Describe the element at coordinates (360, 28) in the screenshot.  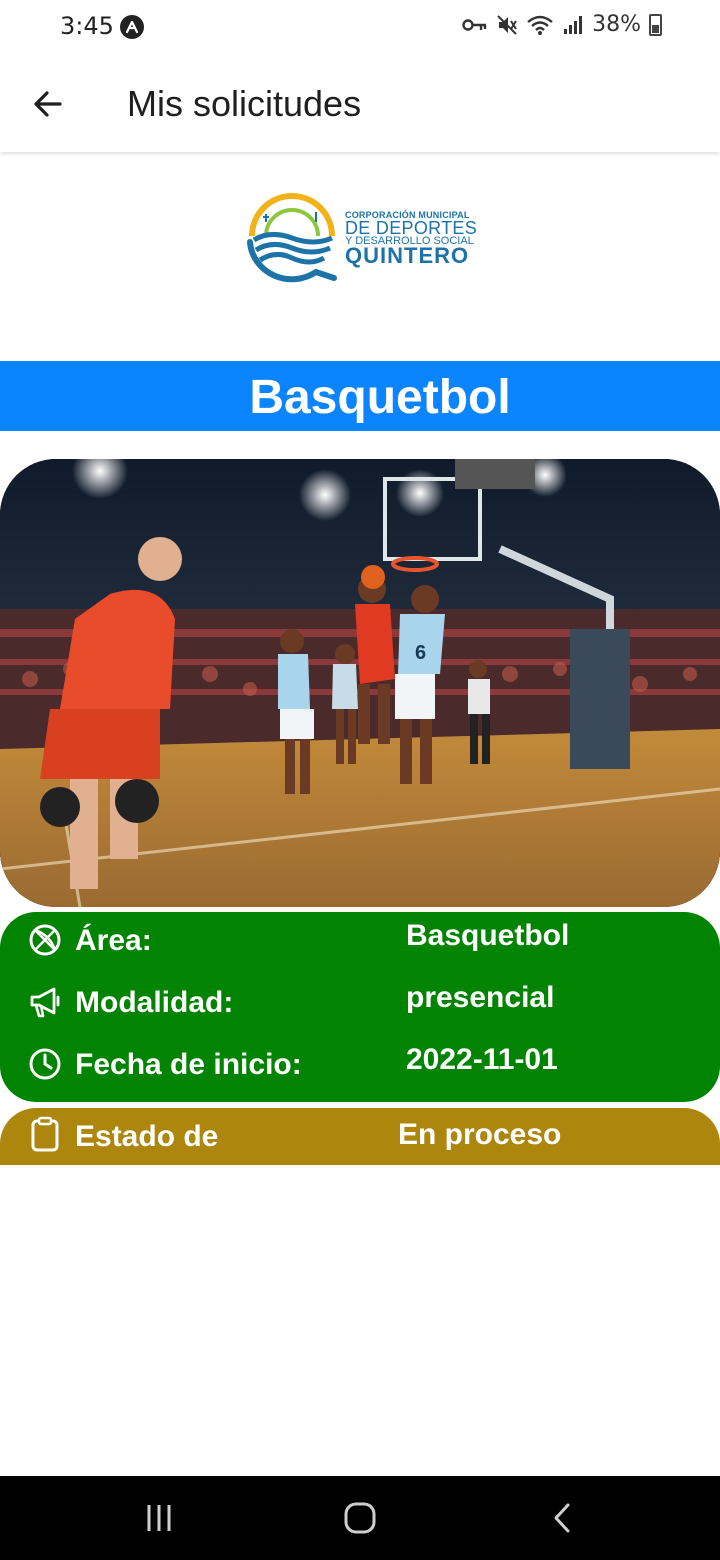
I see `status-bar: 3:45 38%` at that location.